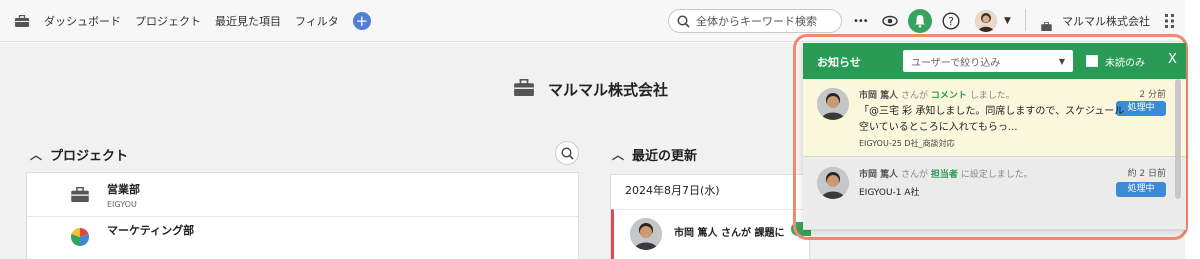 This screenshot has width=1200, height=259. Describe the element at coordinates (82, 21) in the screenshot. I see `nav-dashboard: ダッシュボード` at that location.